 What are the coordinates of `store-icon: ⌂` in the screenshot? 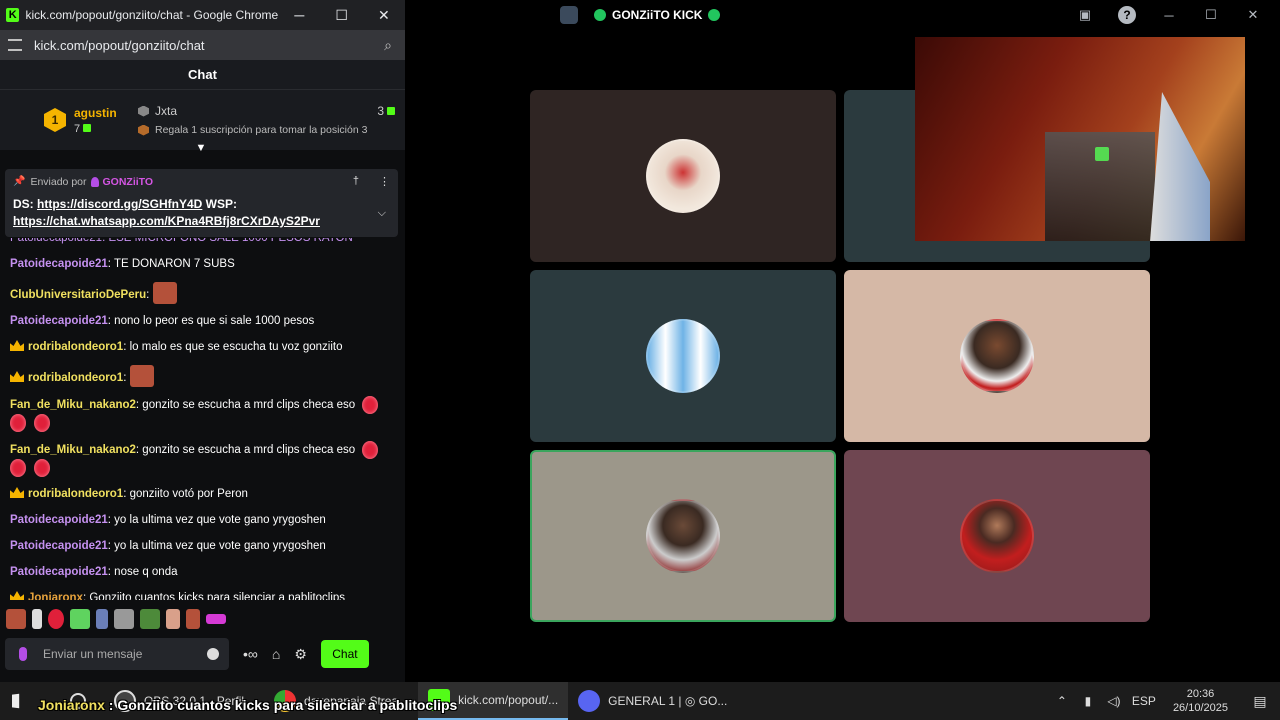 It's located at (276, 654).